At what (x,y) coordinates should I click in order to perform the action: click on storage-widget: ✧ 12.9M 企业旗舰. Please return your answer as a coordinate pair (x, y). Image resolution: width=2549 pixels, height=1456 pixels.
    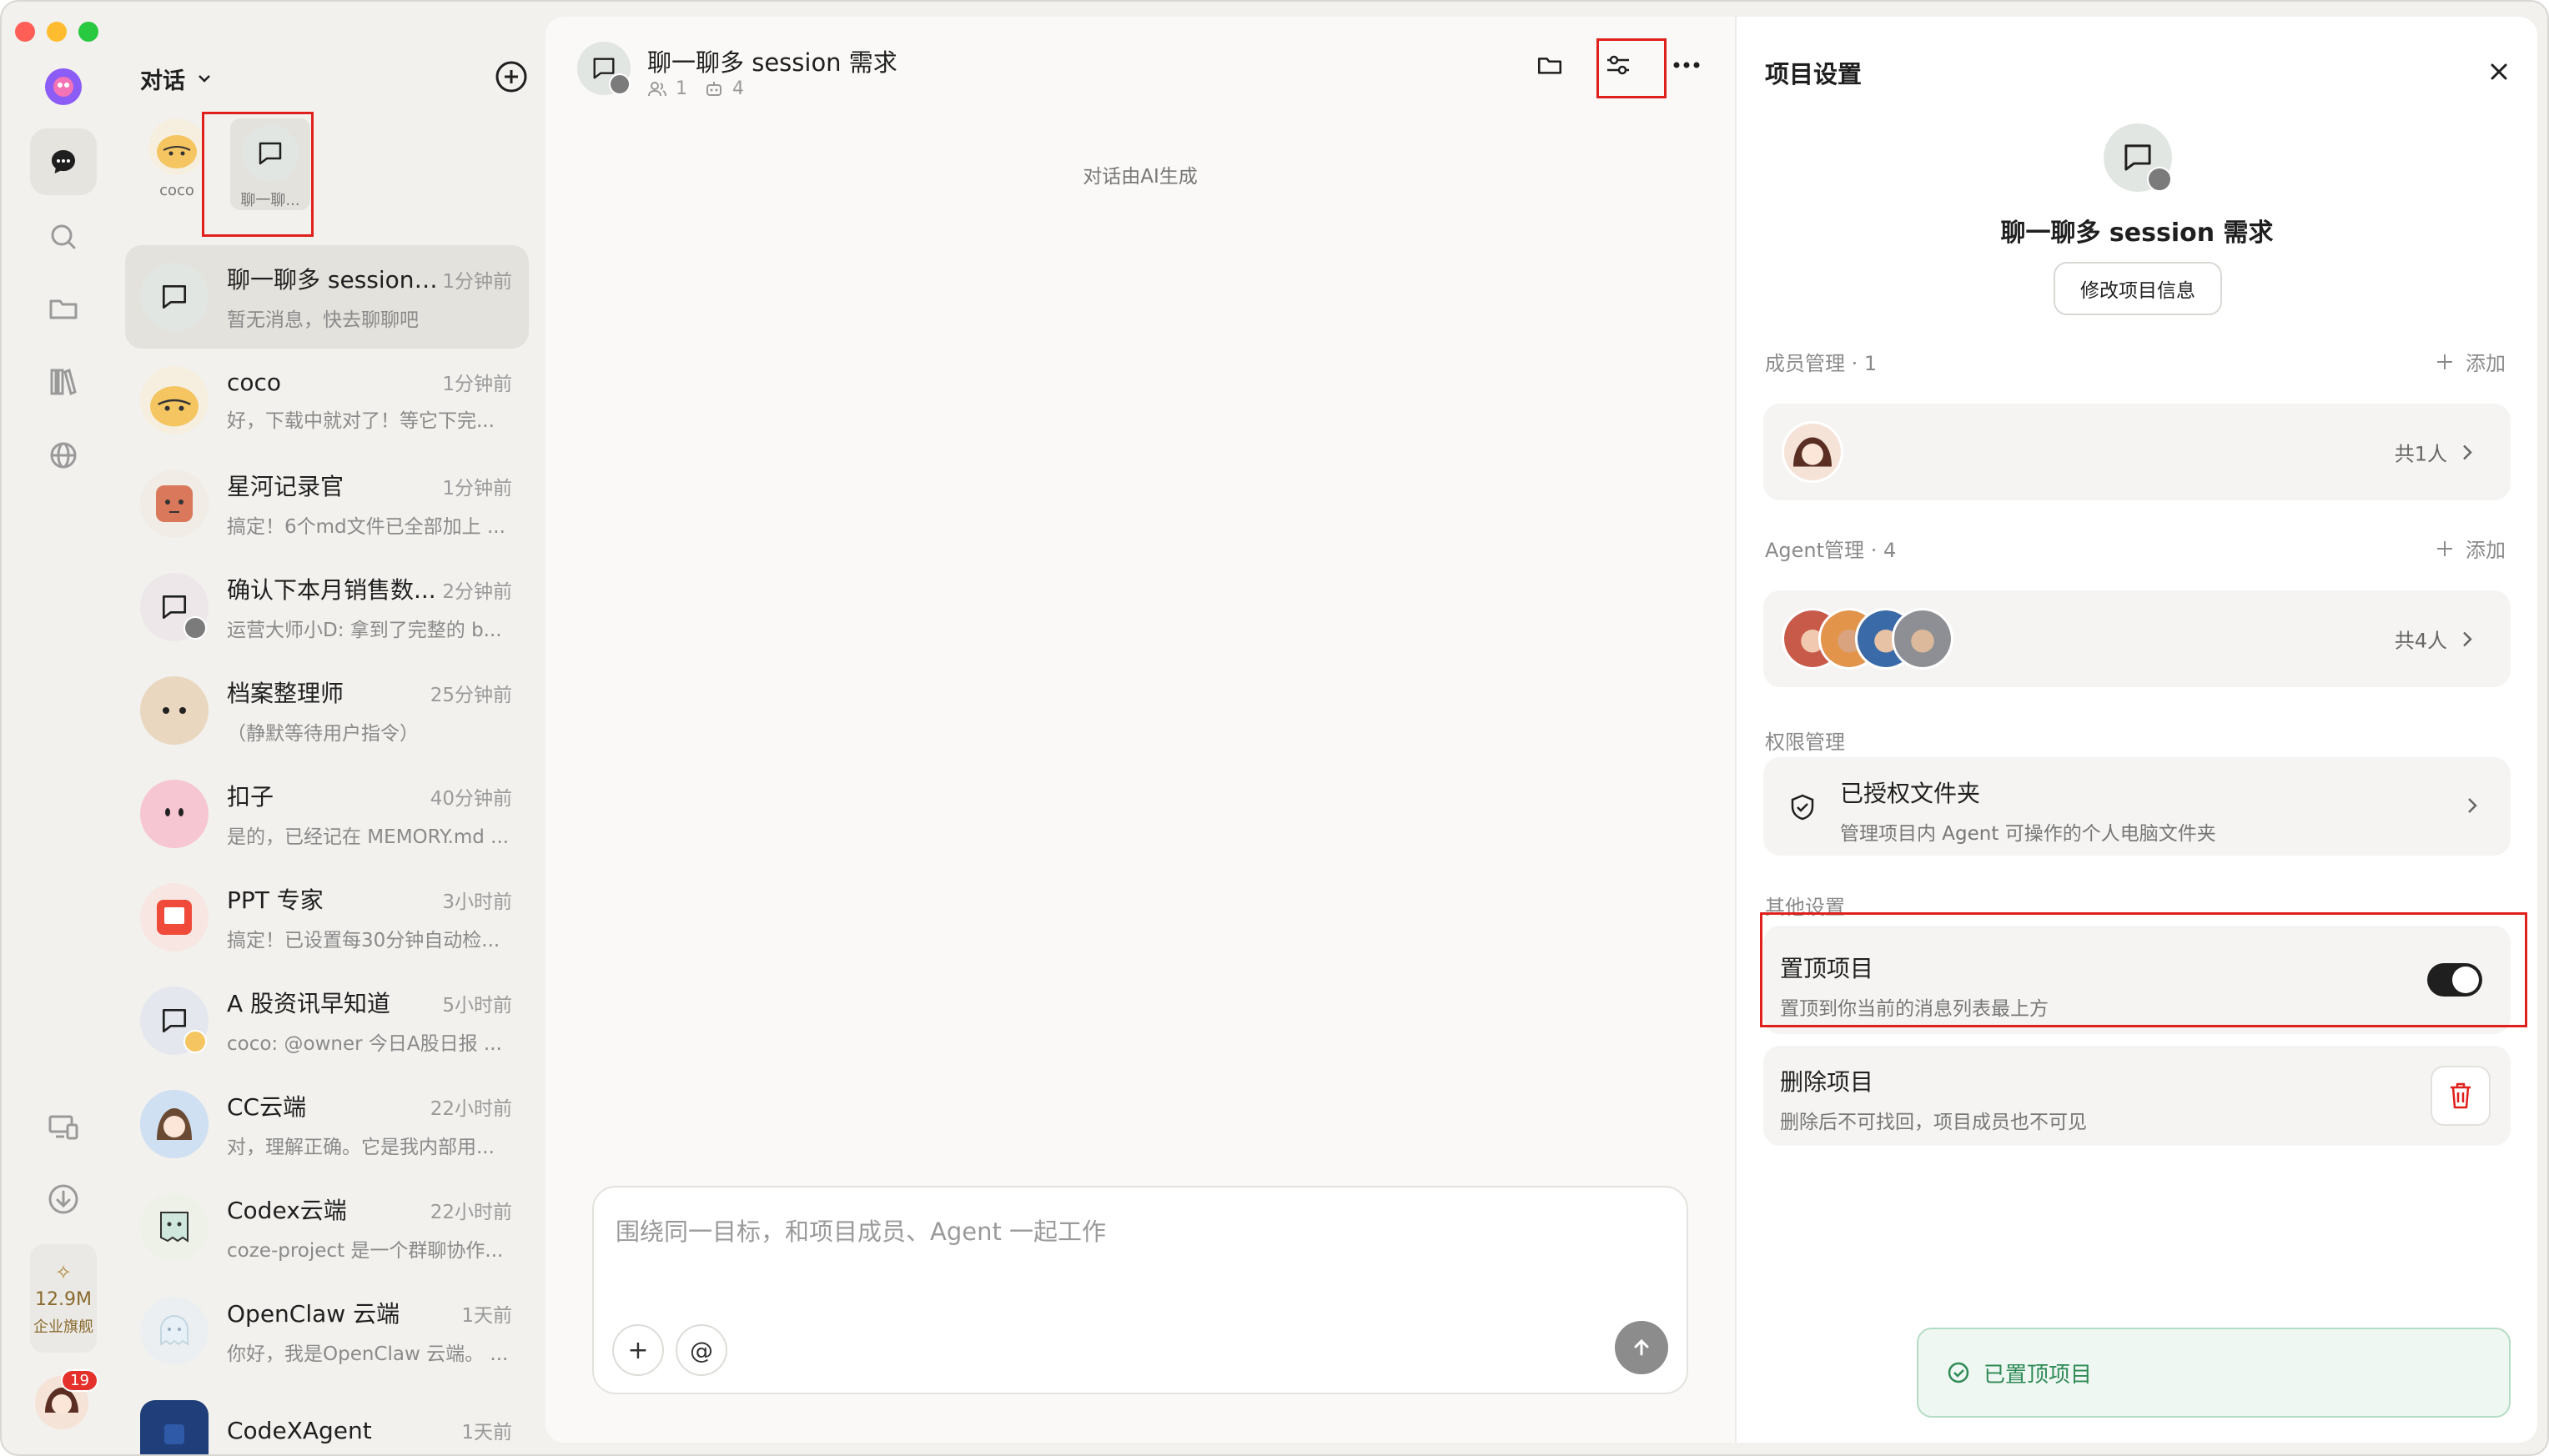
    Looking at the image, I should click on (64, 1298).